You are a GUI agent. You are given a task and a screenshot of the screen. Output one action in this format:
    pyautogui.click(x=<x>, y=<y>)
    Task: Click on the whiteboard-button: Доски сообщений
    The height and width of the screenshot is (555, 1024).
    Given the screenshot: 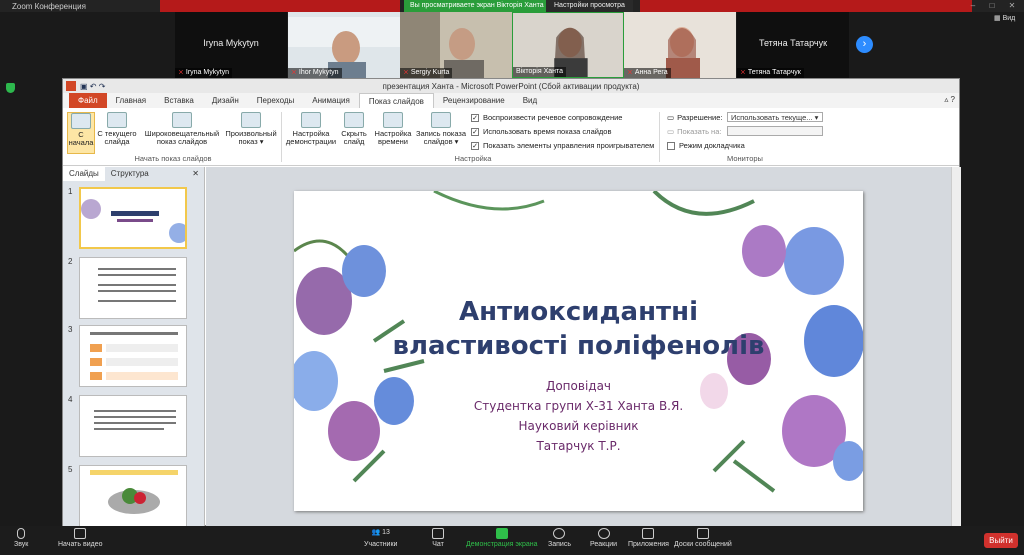 What is the action you would take?
    pyautogui.click(x=703, y=538)
    